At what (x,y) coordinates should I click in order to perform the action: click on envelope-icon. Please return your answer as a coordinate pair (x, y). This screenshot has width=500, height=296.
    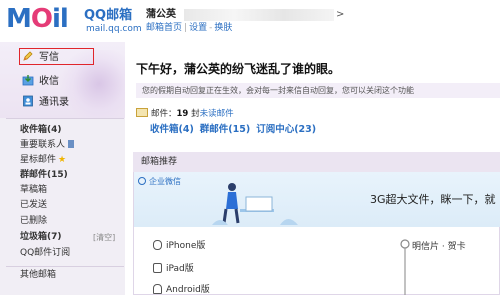
    Looking at the image, I should click on (142, 112).